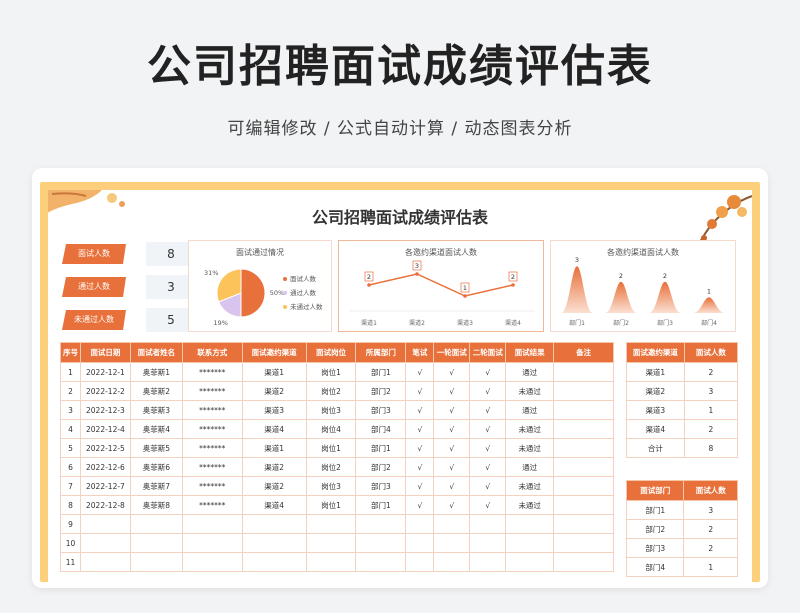 The width and height of the screenshot is (800, 613). Describe the element at coordinates (156, 429) in the screenshot. I see `table-cell: 奥菲斯4` at that location.